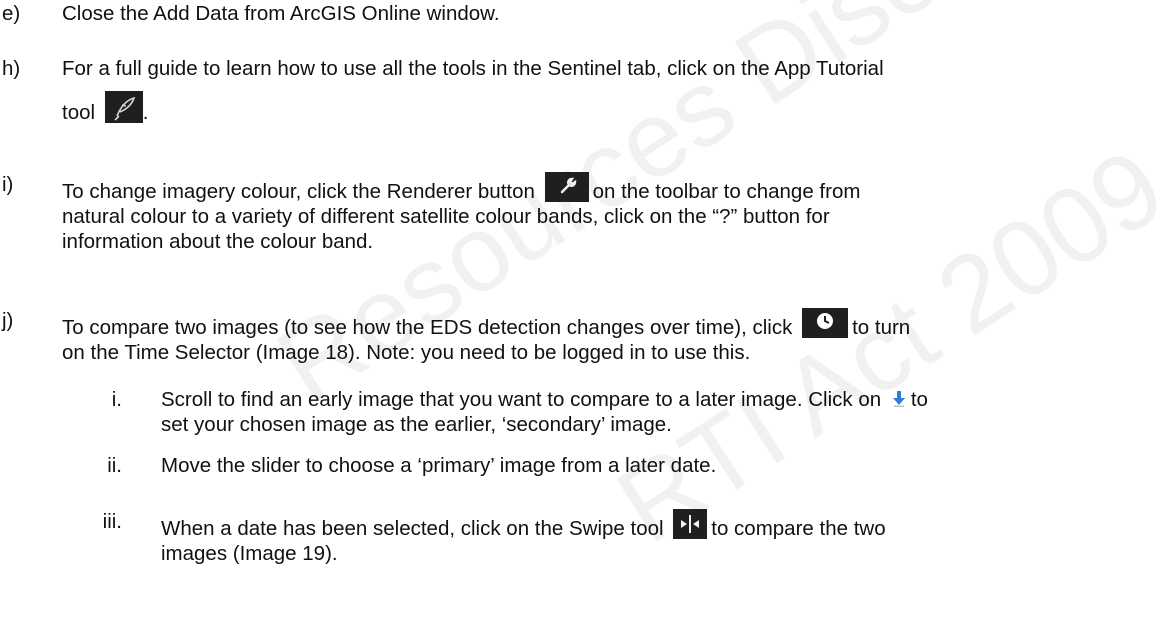  I want to click on step-text: to turn, so click(881, 327).